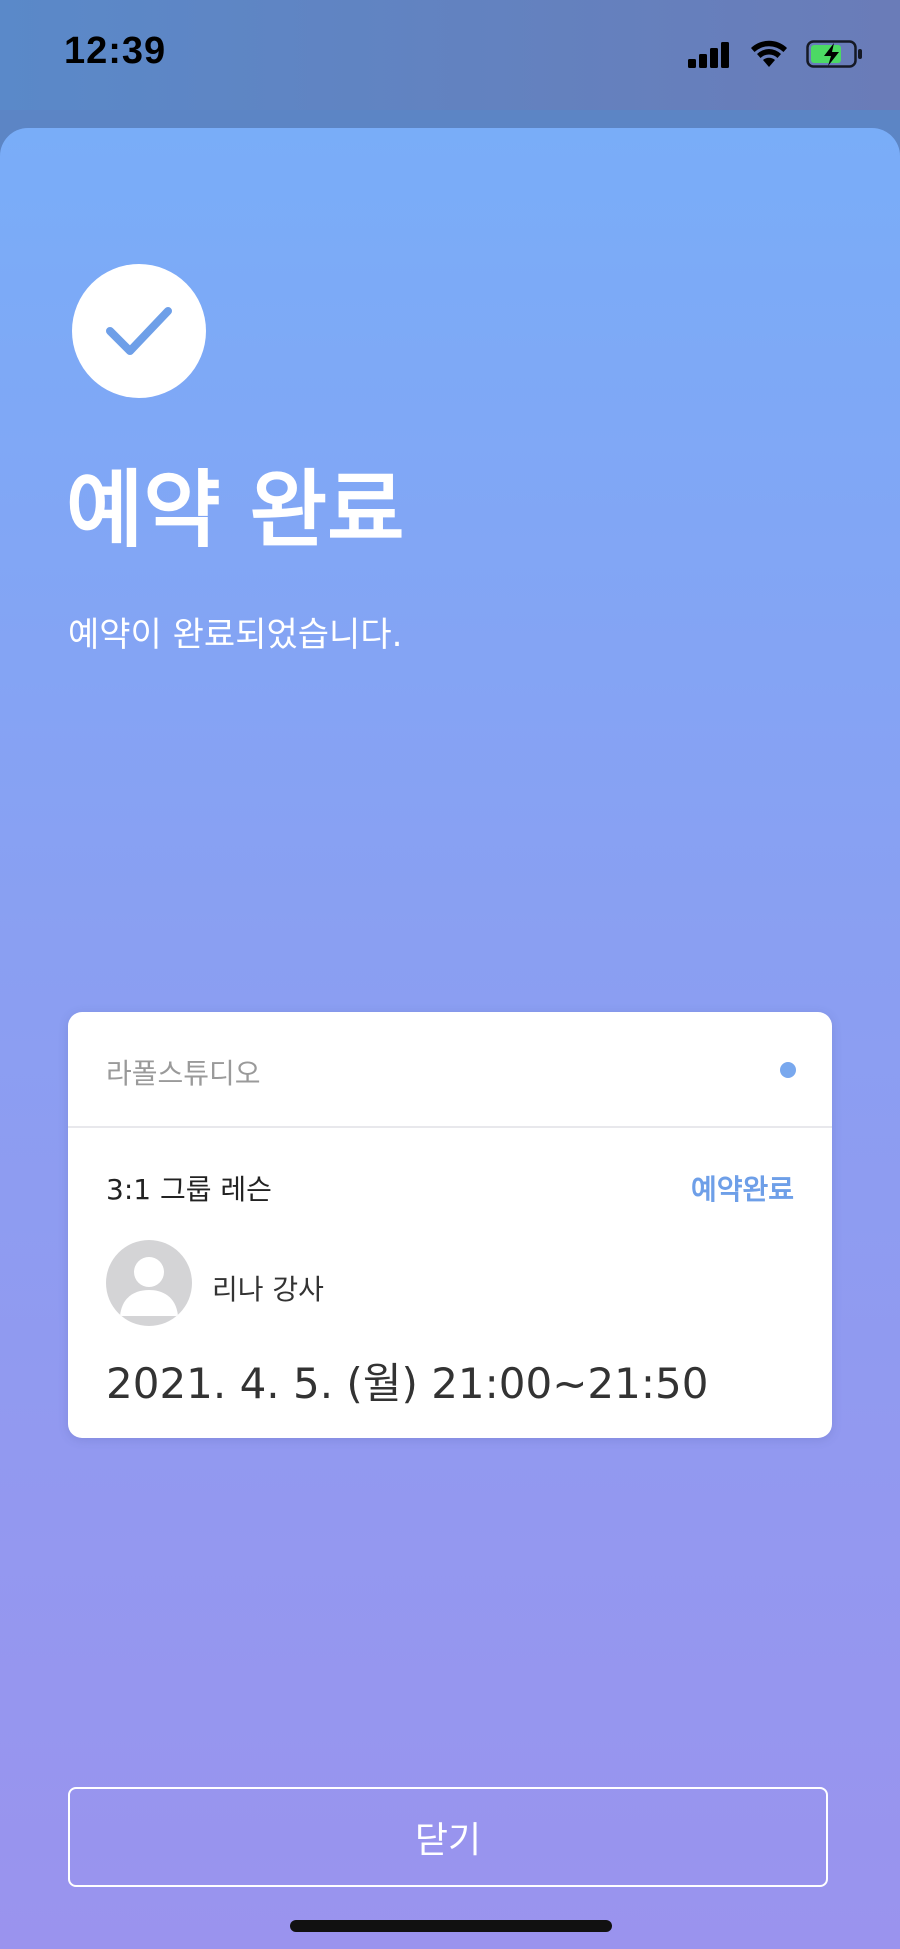 This screenshot has height=1949, width=900. Describe the element at coordinates (451, 1926) in the screenshot. I see `home-indicator` at that location.